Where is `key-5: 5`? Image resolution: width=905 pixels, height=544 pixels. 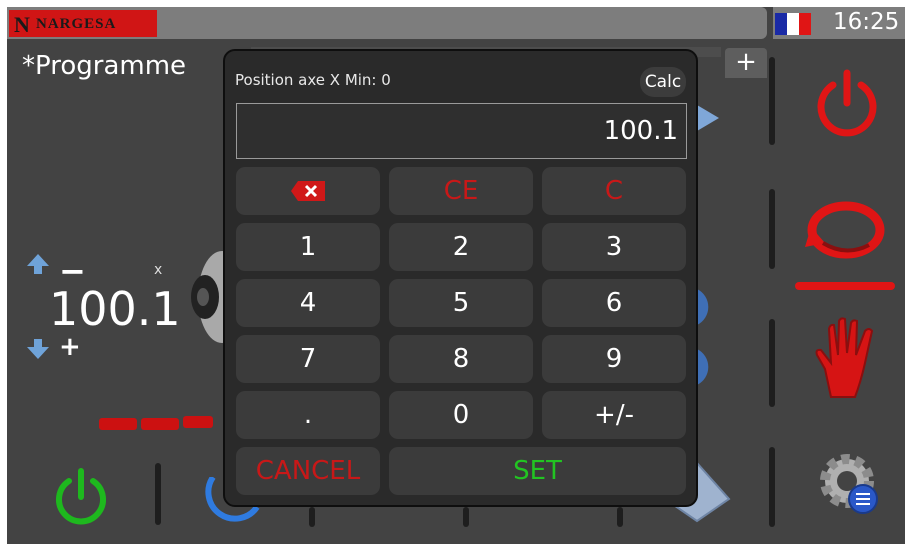
key-5: 5 is located at coordinates (461, 303).